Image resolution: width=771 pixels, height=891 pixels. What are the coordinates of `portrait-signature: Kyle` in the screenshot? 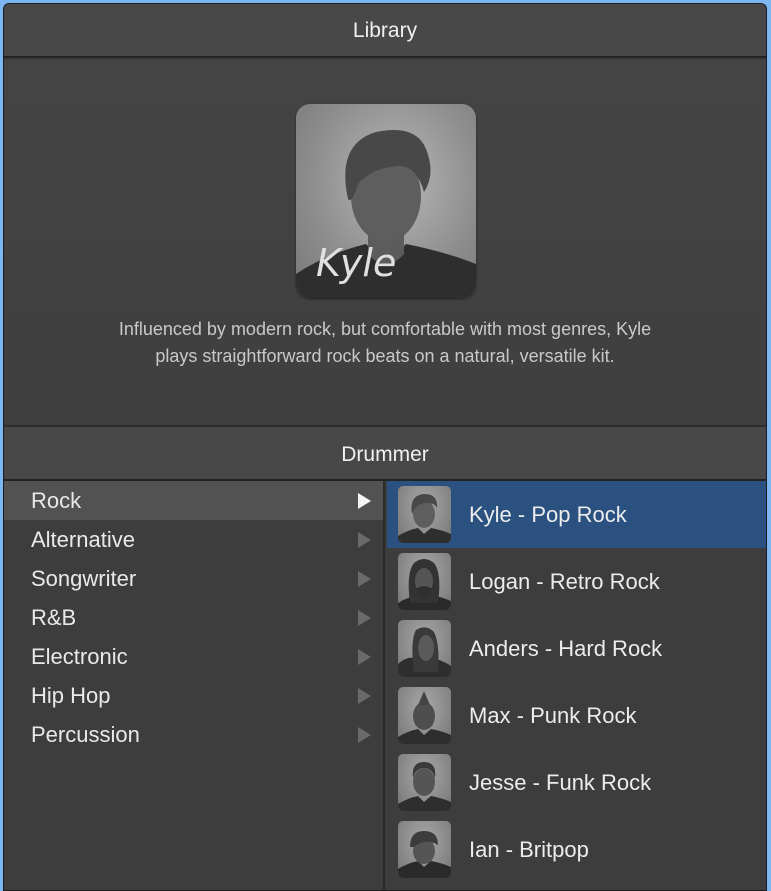 It's located at (356, 263).